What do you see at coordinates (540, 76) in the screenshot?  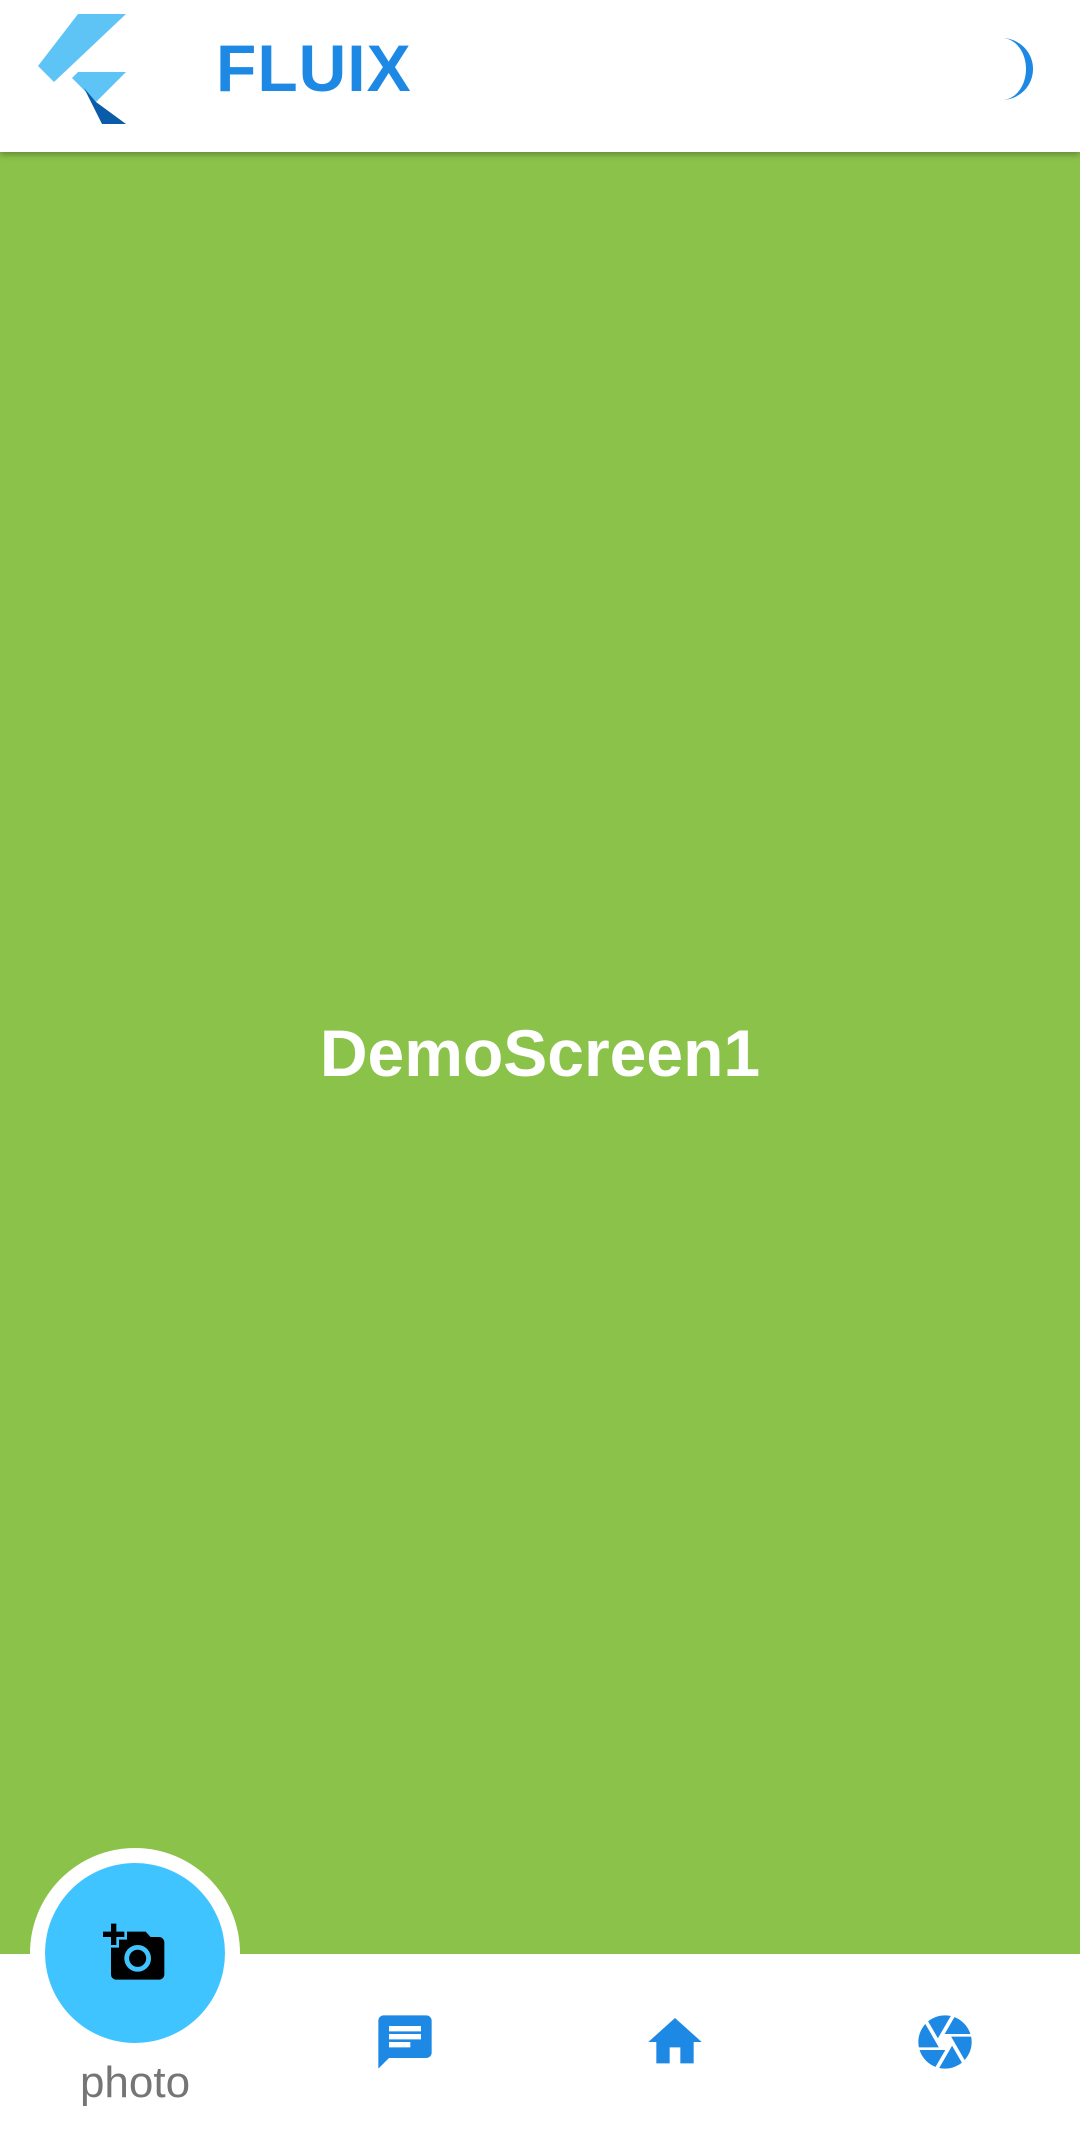 I see `app-bar: FLUIX` at bounding box center [540, 76].